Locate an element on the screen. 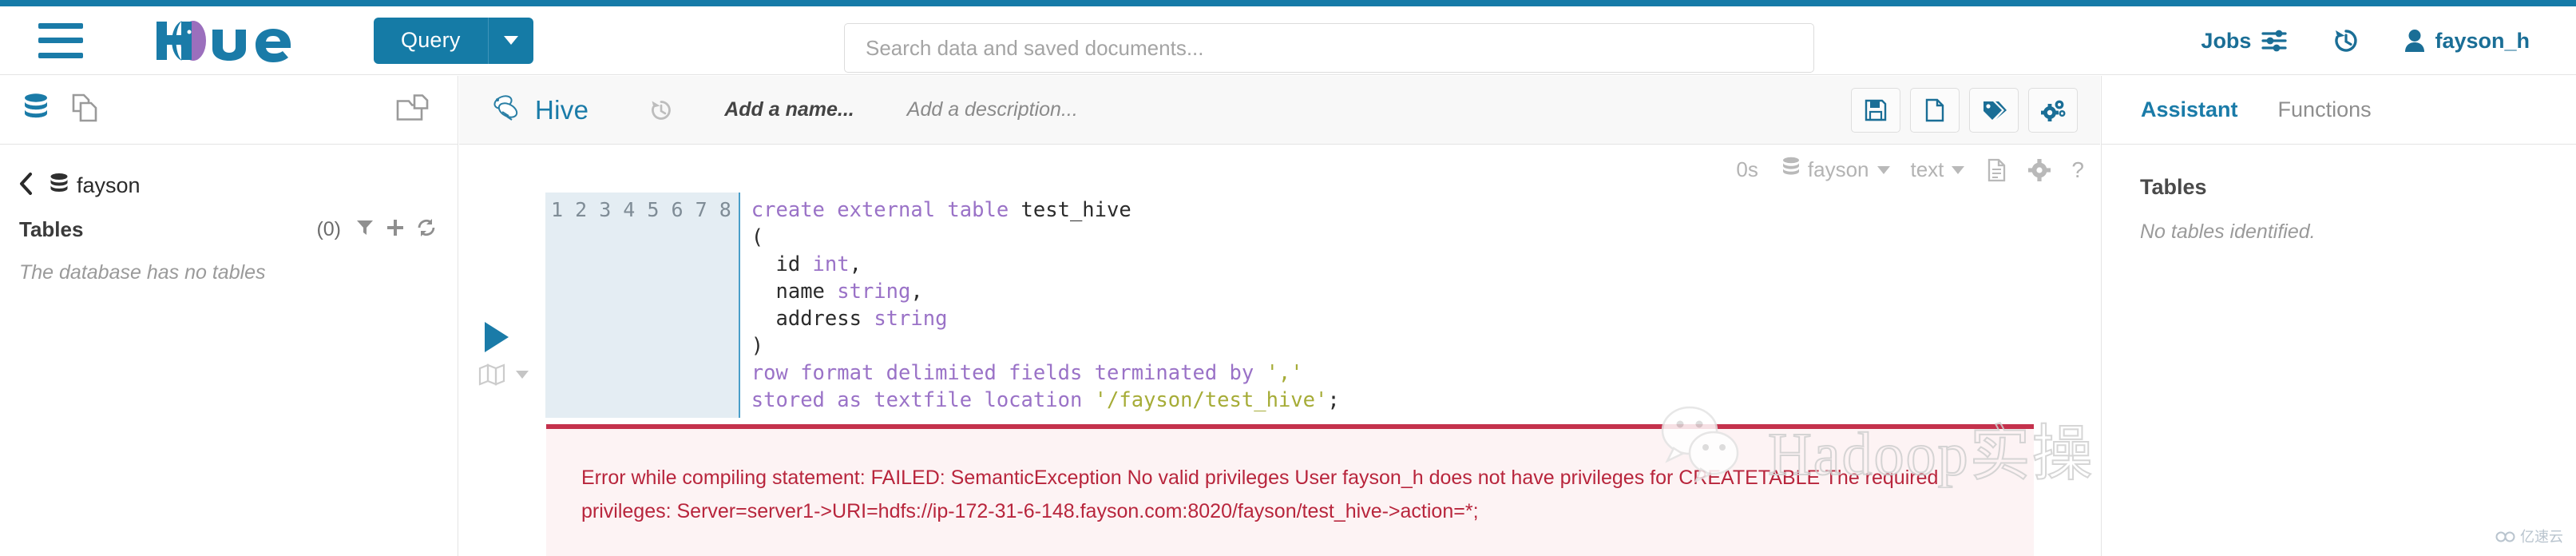 The width and height of the screenshot is (2576, 556). database-name: fayson is located at coordinates (109, 185).